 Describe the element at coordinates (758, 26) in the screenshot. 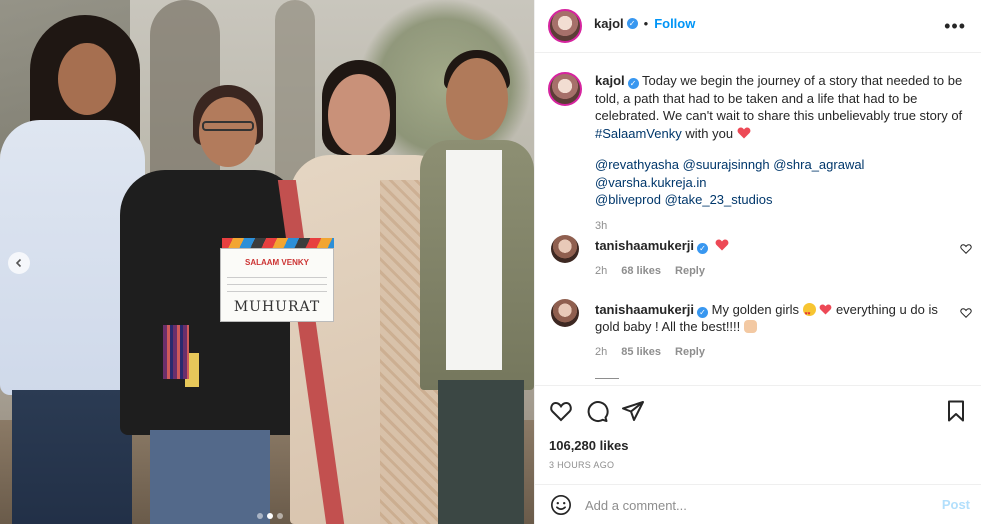

I see `post-header: kajol ✓ • Follow •••` at that location.